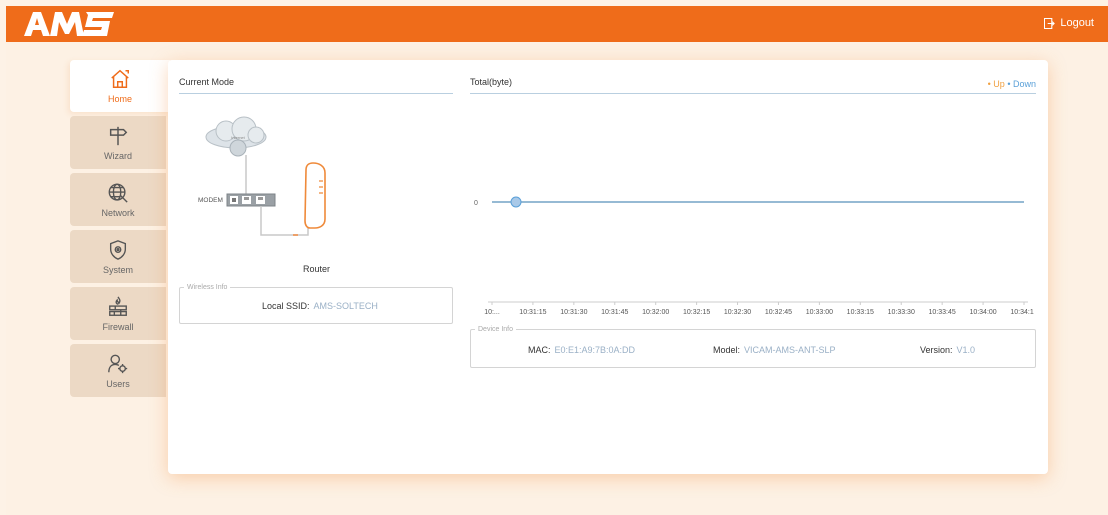  Describe the element at coordinates (1077, 23) in the screenshot. I see `logout-label: Logout` at that location.